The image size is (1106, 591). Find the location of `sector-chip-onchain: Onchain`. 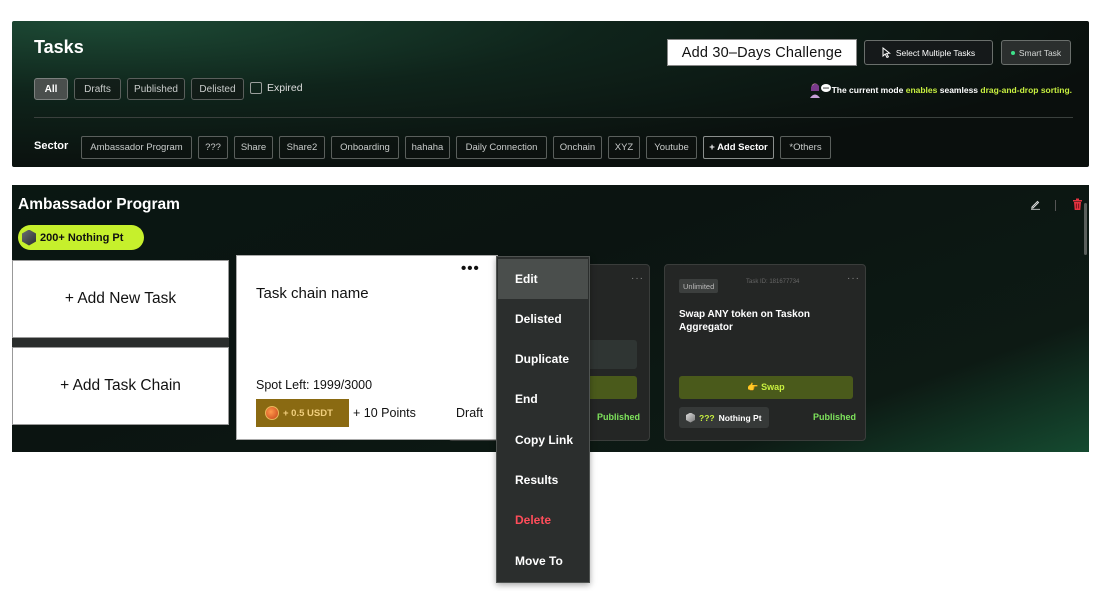

sector-chip-onchain: Onchain is located at coordinates (577, 147).